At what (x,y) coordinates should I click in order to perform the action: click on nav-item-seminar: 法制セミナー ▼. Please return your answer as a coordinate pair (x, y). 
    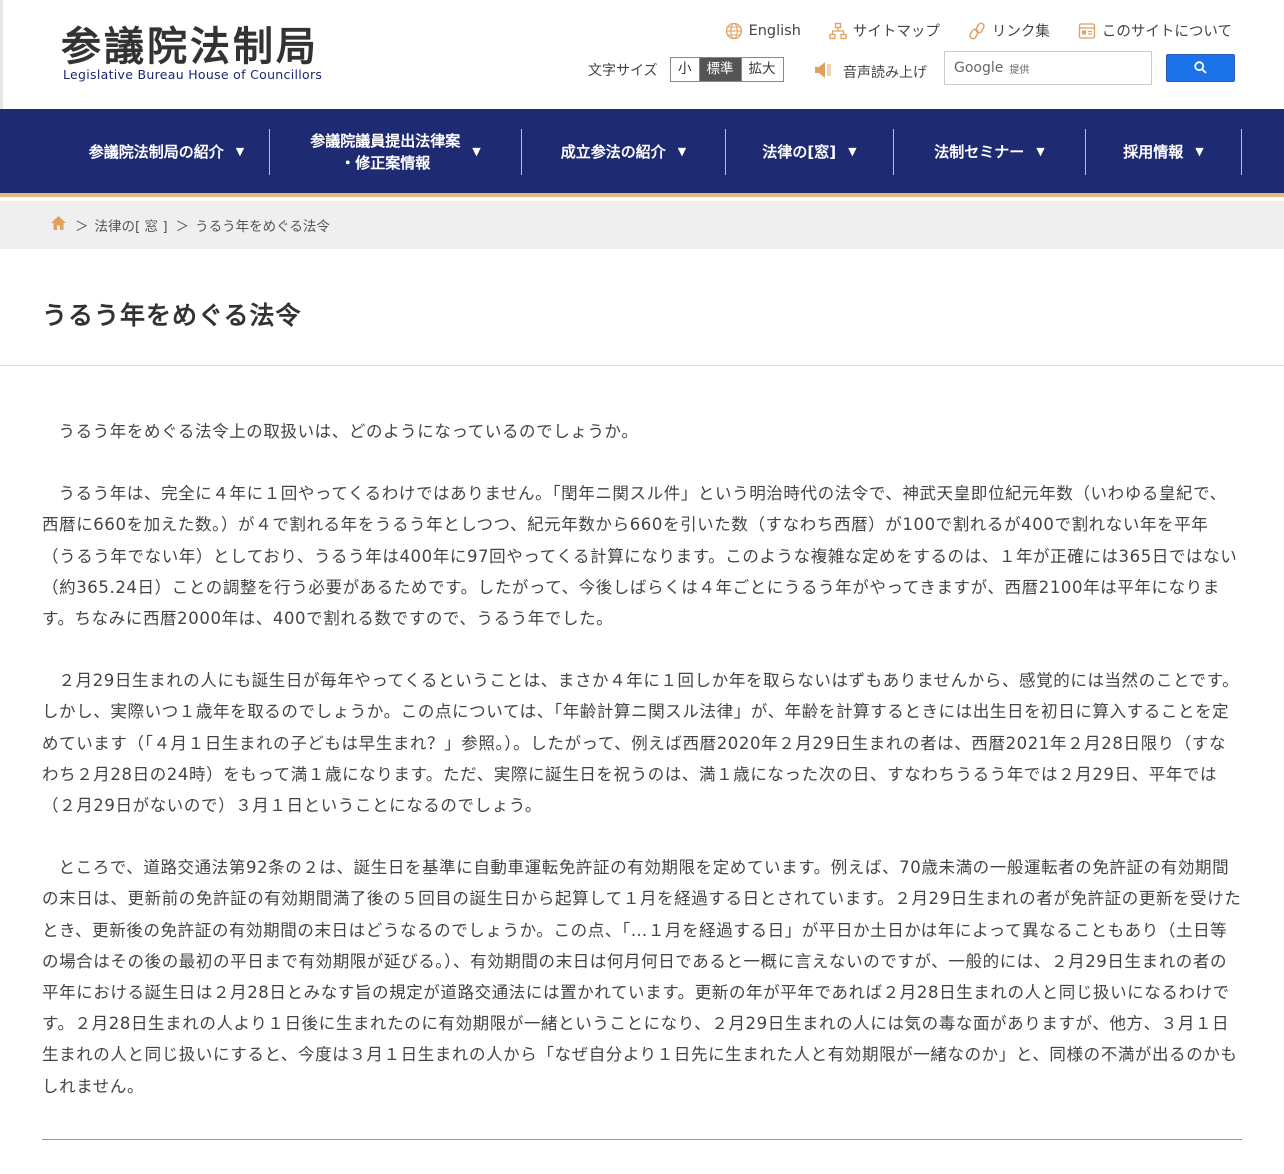
    Looking at the image, I should click on (990, 152).